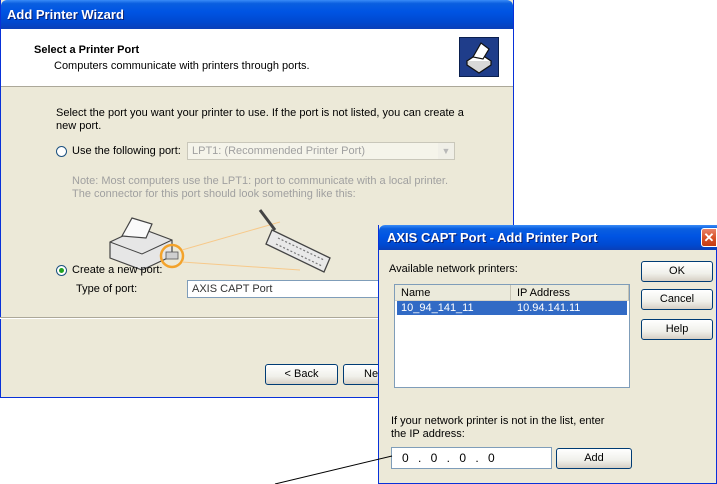 The width and height of the screenshot is (717, 484). What do you see at coordinates (232, 289) in the screenshot?
I see `type-of-port-value: AXIS CAPT Port` at bounding box center [232, 289].